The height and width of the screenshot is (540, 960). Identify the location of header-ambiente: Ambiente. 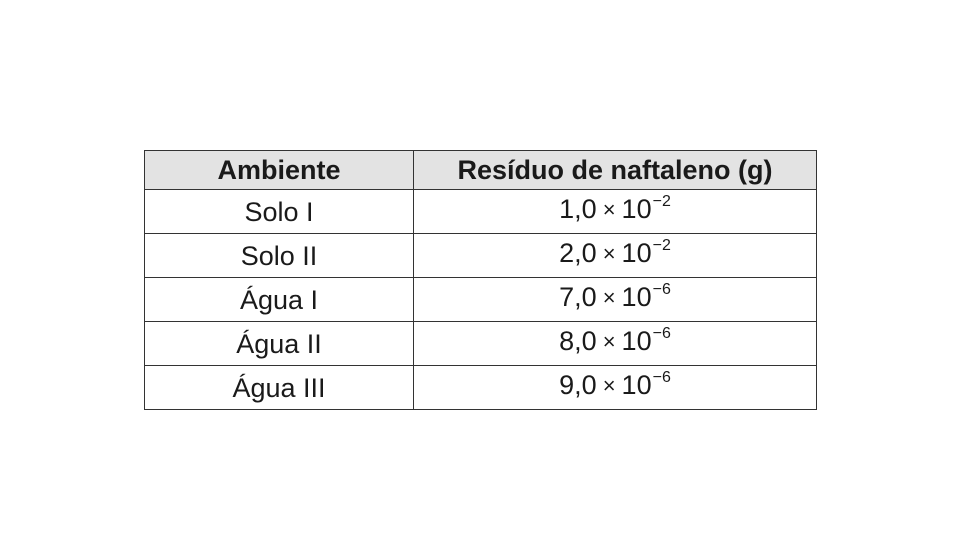
(279, 170).